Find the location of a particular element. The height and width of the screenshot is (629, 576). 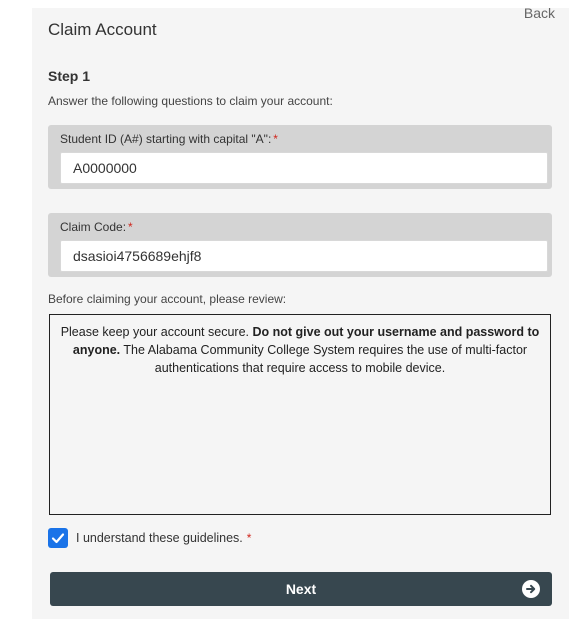

next-button-label: Next is located at coordinates (301, 589).